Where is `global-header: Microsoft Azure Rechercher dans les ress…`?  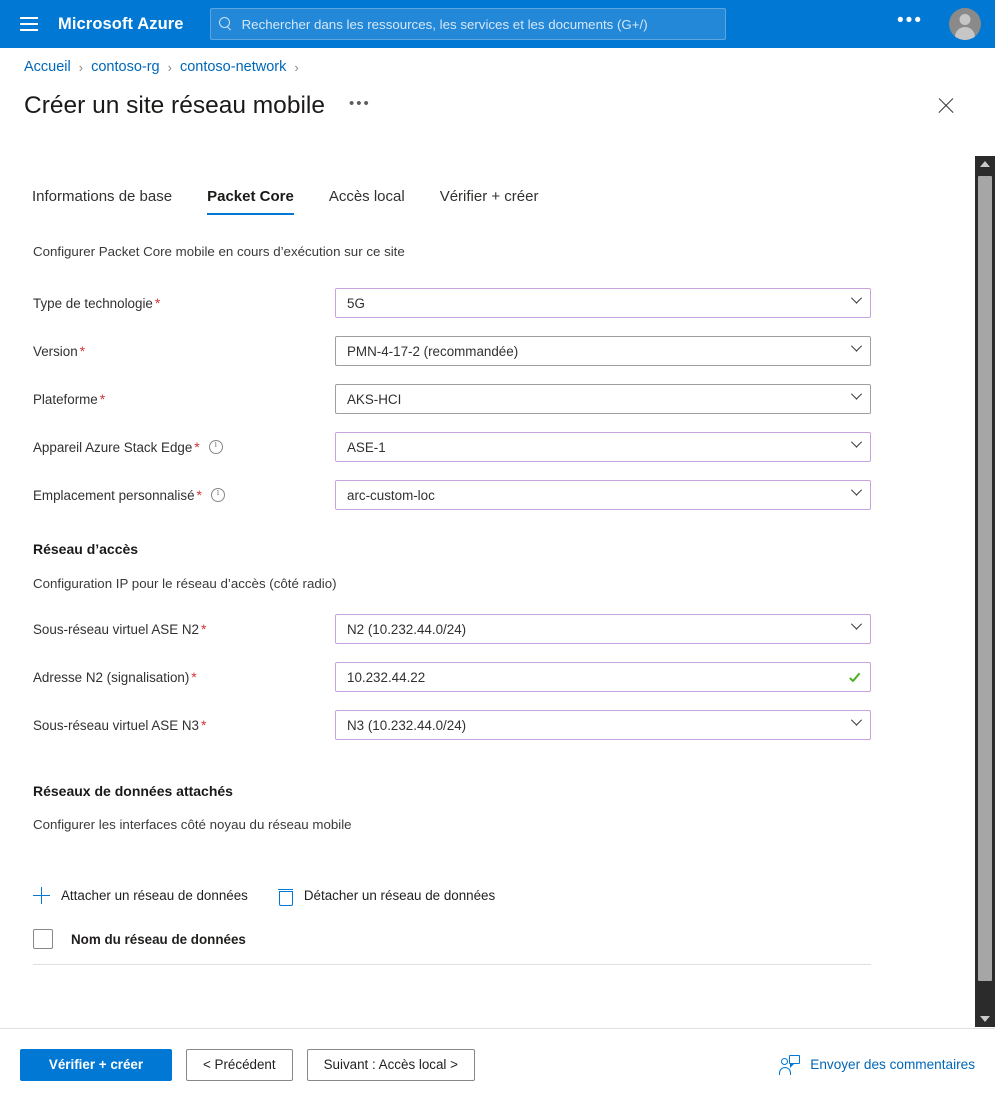 global-header: Microsoft Azure Rechercher dans les ress… is located at coordinates (497, 24).